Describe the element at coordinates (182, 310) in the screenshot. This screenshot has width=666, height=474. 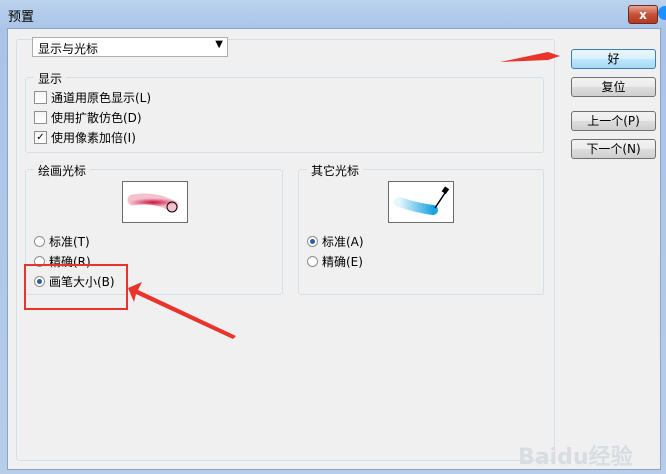
I see `annotation-arrow-brush-size` at that location.